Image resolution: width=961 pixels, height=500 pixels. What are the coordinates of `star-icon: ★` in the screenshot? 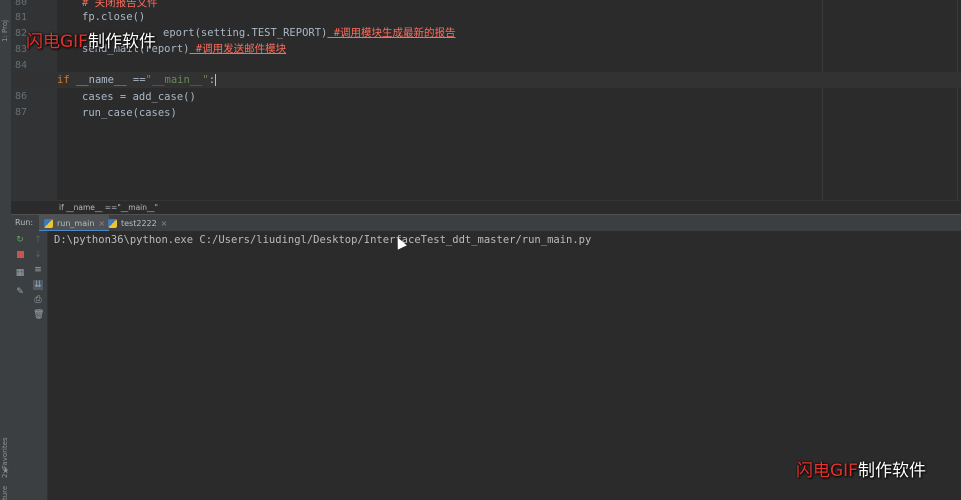 It's located at (6, 470).